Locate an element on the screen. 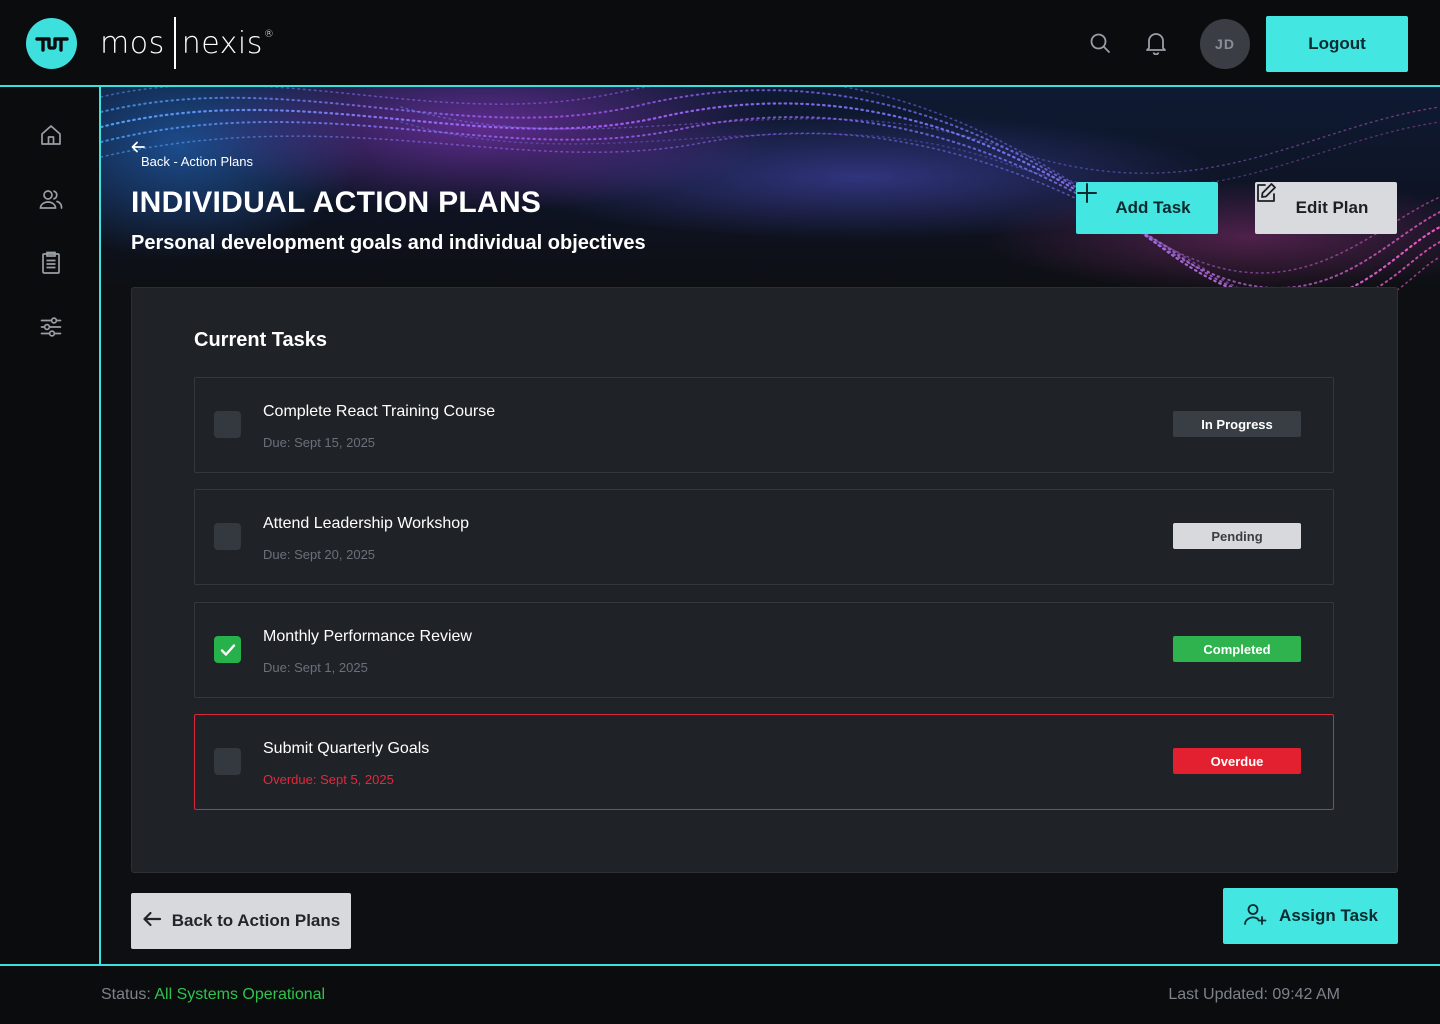 The width and height of the screenshot is (1440, 1024). task-title: Monthly Performance Review is located at coordinates (367, 636).